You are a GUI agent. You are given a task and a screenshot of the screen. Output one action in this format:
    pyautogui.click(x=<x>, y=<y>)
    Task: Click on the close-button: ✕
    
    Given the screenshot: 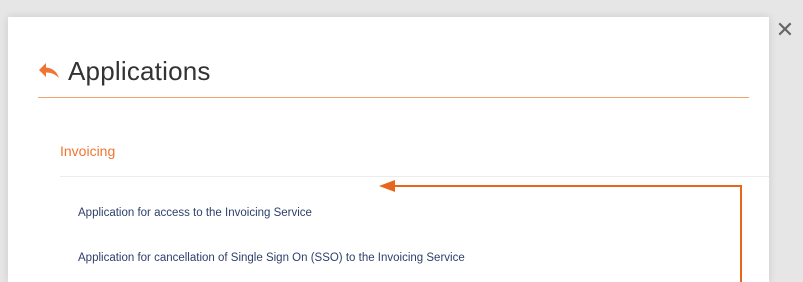 What is the action you would take?
    pyautogui.click(x=785, y=30)
    